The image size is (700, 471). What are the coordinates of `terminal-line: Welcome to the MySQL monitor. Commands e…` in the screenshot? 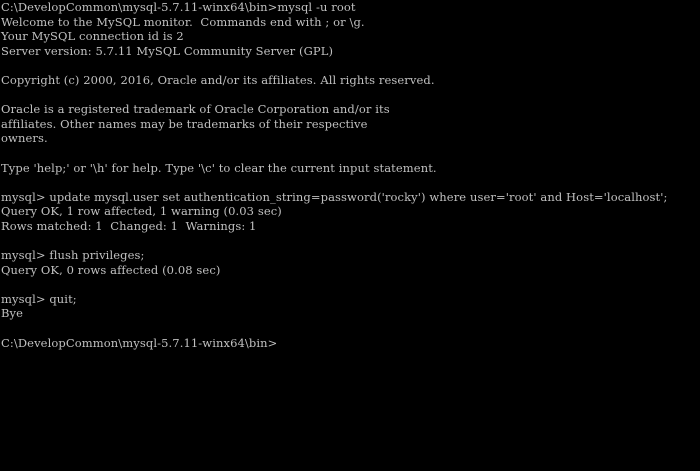 It's located at (183, 21).